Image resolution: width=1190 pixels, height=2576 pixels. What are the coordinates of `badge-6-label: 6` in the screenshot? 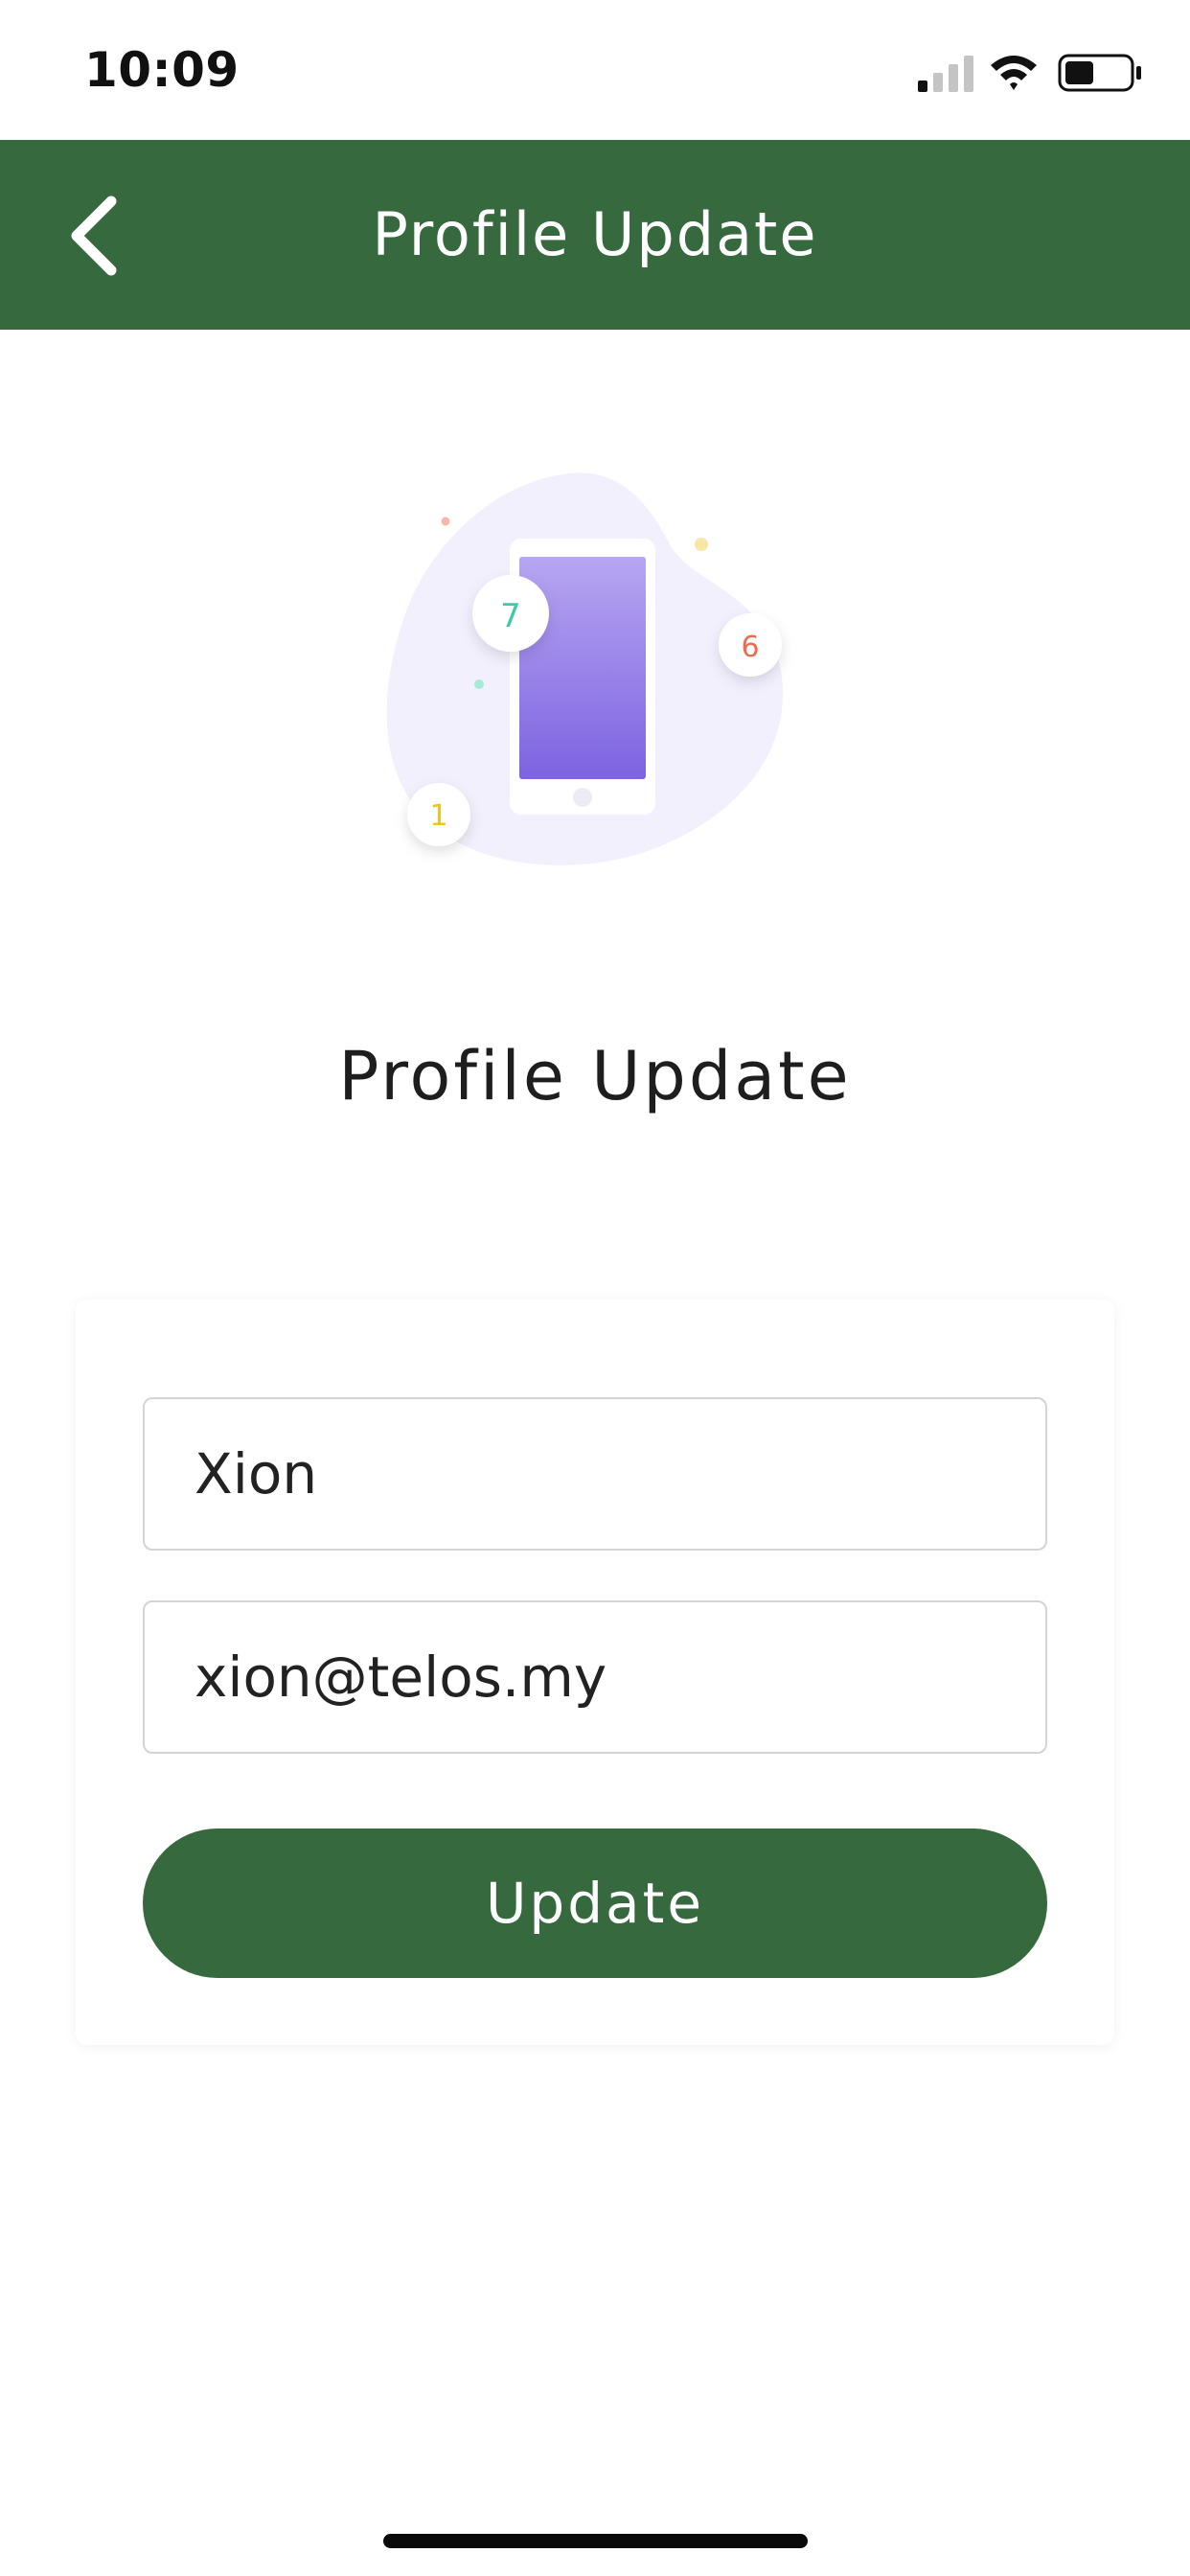 It's located at (750, 647).